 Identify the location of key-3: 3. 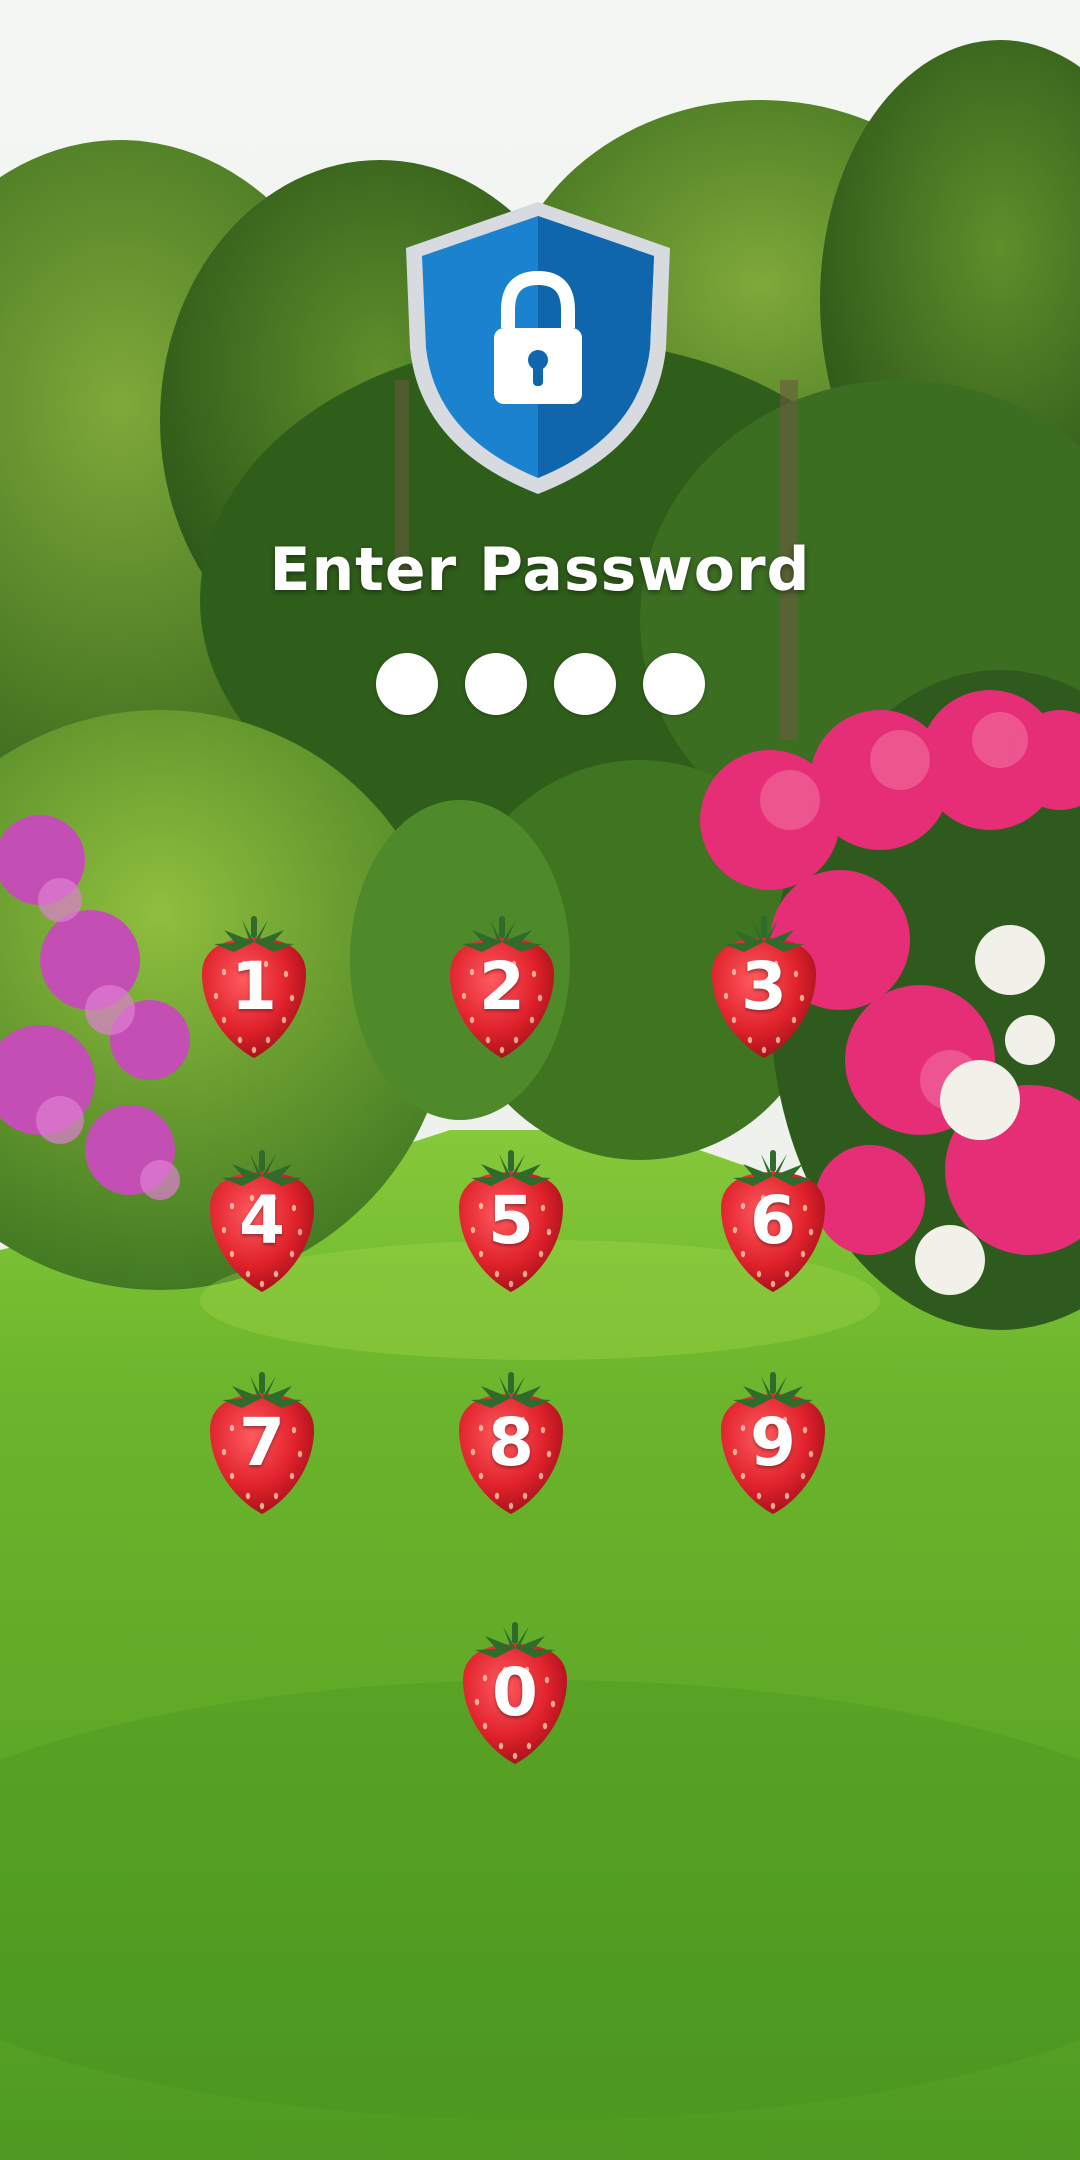
(764, 987).